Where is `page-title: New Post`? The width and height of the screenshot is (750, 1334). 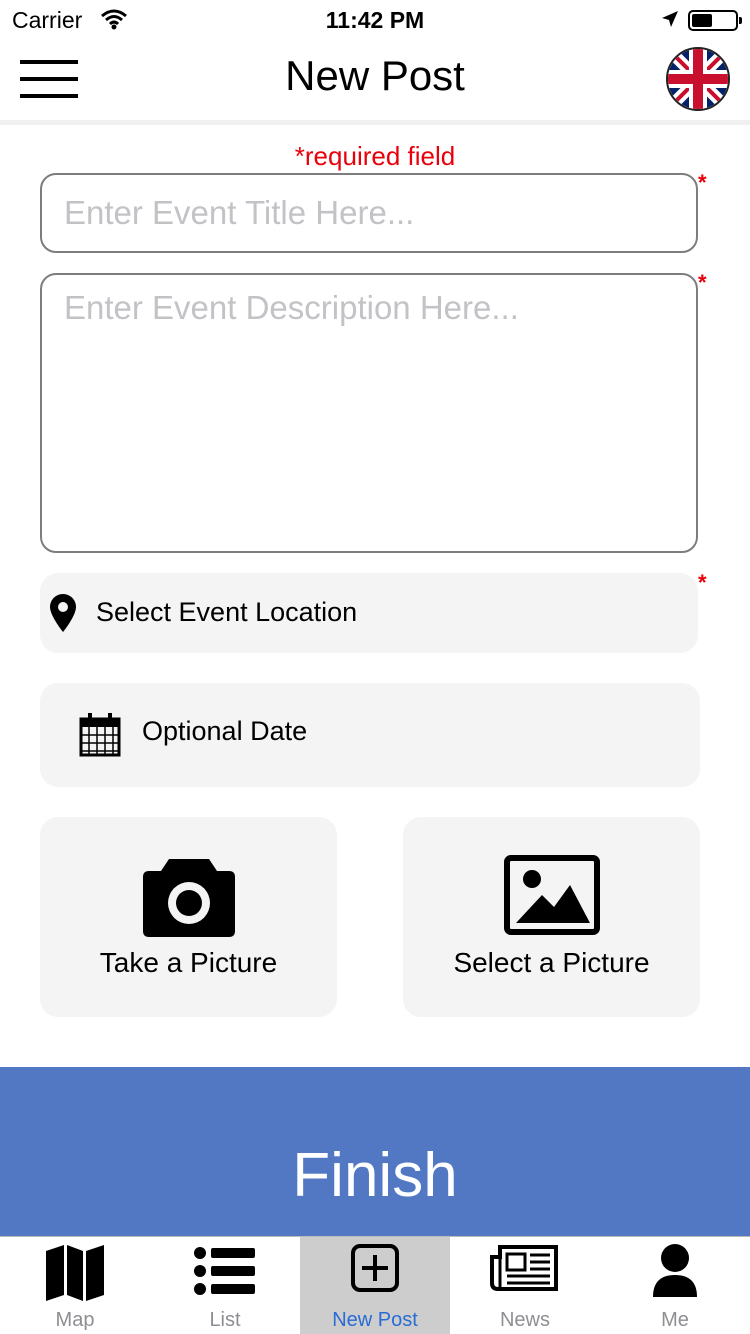
page-title: New Post is located at coordinates (375, 75).